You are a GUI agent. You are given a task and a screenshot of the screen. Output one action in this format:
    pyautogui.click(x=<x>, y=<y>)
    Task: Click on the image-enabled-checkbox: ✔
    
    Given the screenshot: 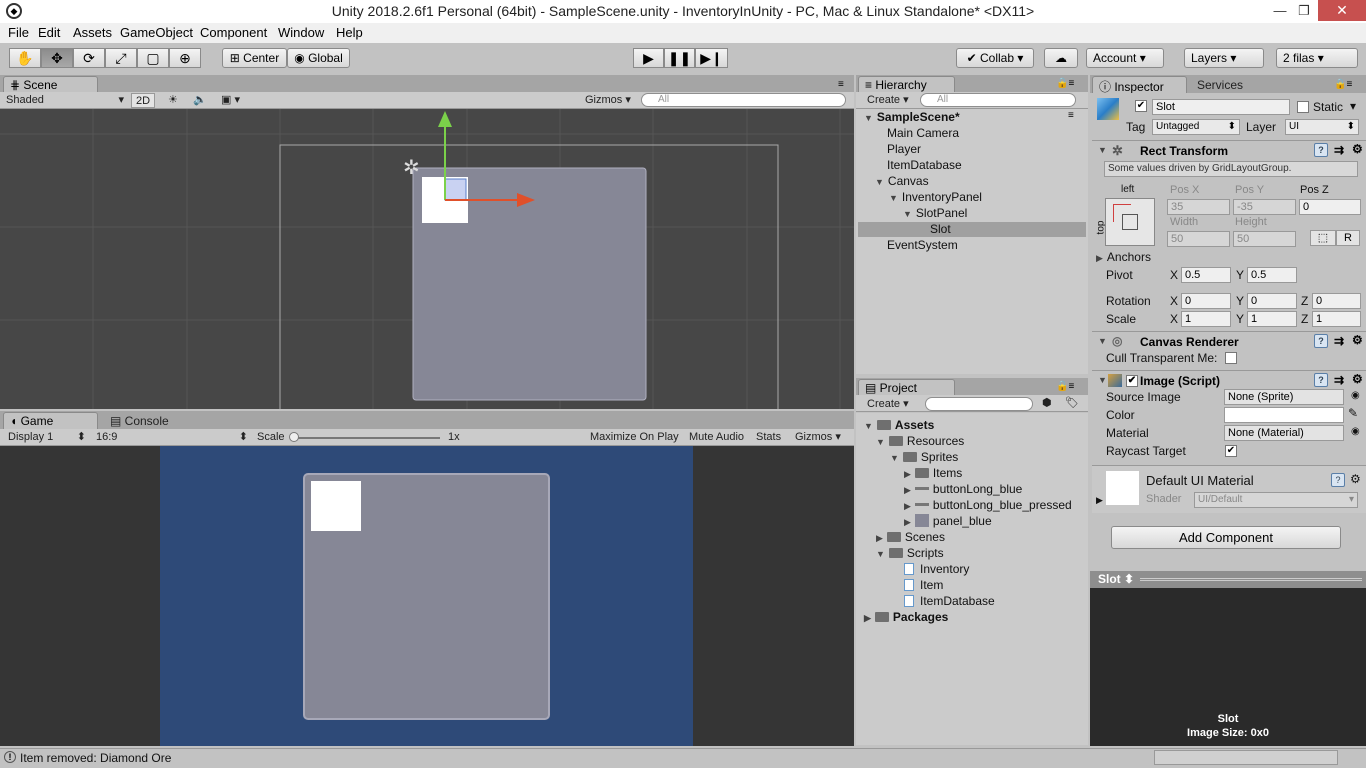 What is the action you would take?
    pyautogui.click(x=1132, y=381)
    